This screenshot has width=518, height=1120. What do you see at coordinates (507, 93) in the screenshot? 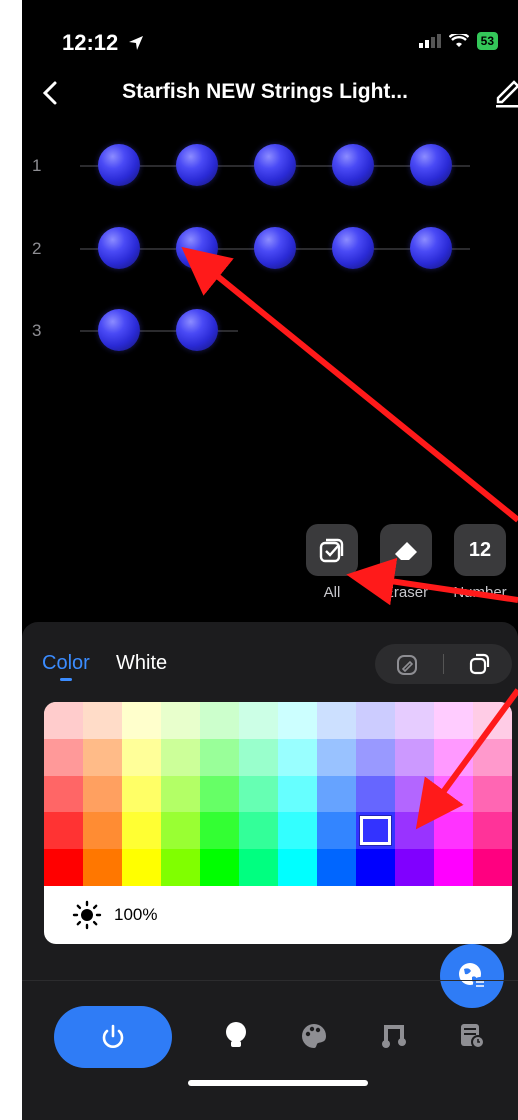
I see `edit-pencil-icon` at bounding box center [507, 93].